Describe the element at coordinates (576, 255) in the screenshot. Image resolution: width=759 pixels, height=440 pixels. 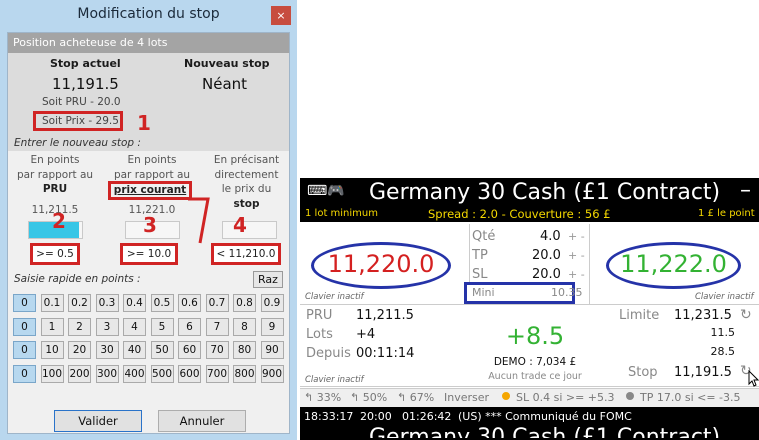
I see `tp-stepper: + -` at that location.